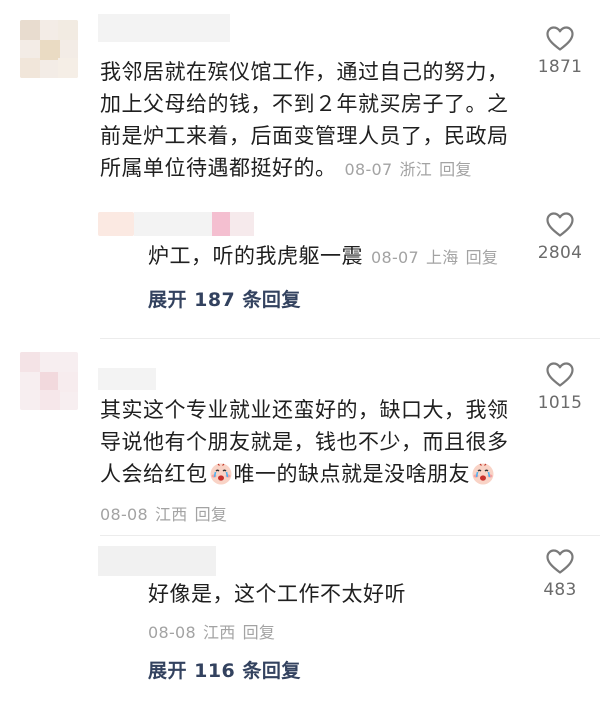 This screenshot has width=600, height=710. Describe the element at coordinates (560, 403) in the screenshot. I see `like-count: 1015` at that location.